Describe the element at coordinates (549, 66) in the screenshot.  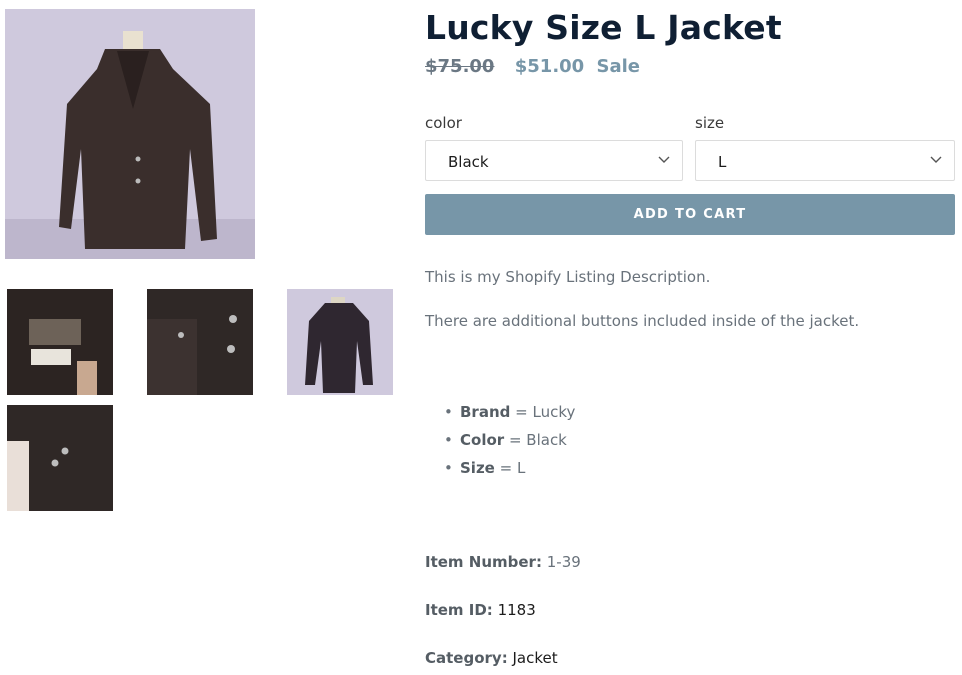
I see `sale-price: $51.00` at that location.